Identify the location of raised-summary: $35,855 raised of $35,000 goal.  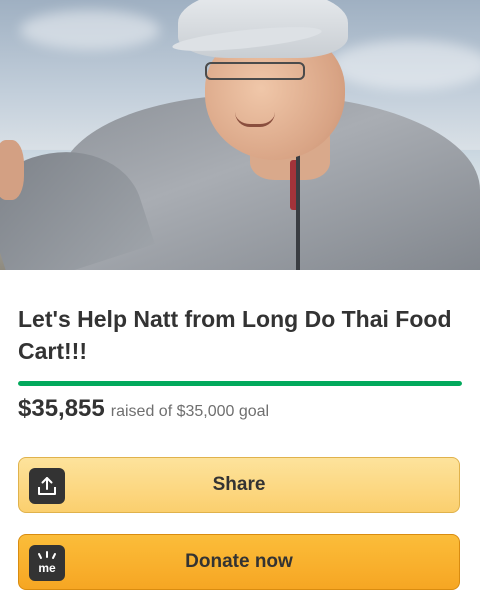
(143, 409).